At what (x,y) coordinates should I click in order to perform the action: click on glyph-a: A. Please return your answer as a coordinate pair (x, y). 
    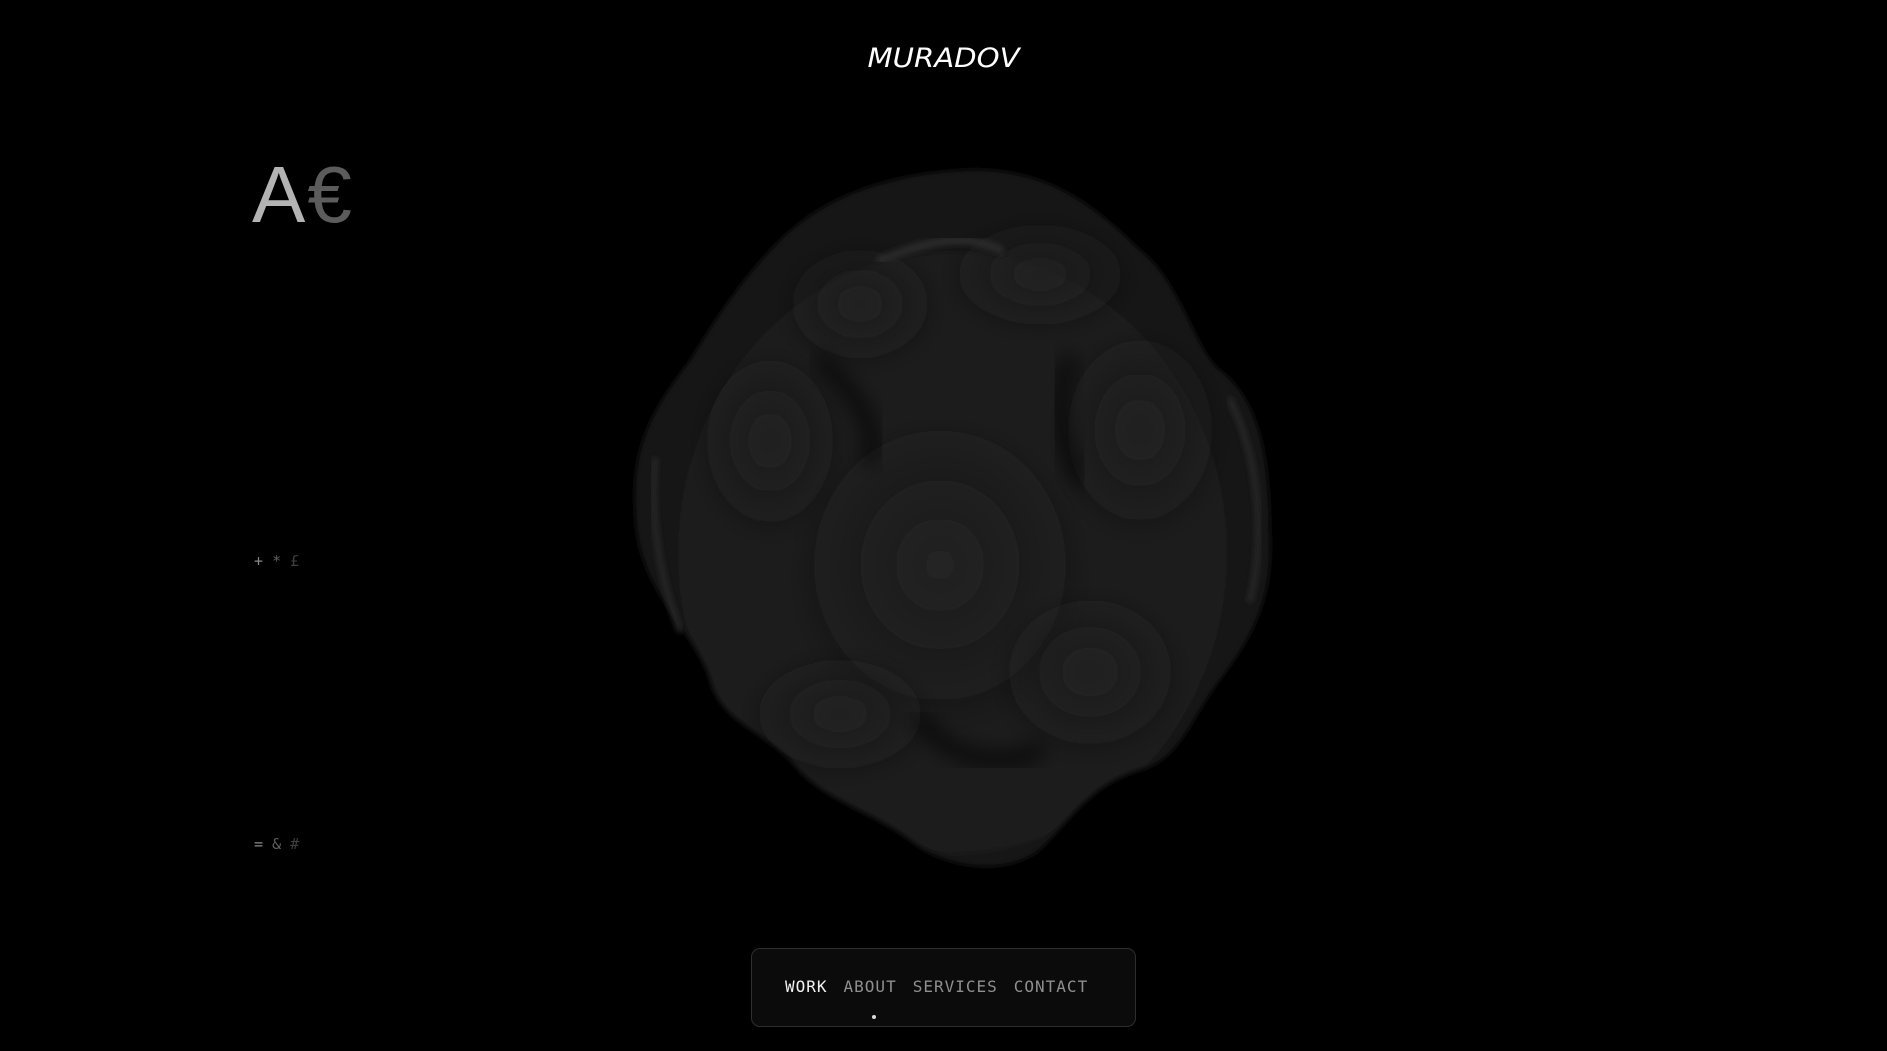
    Looking at the image, I should click on (279, 194).